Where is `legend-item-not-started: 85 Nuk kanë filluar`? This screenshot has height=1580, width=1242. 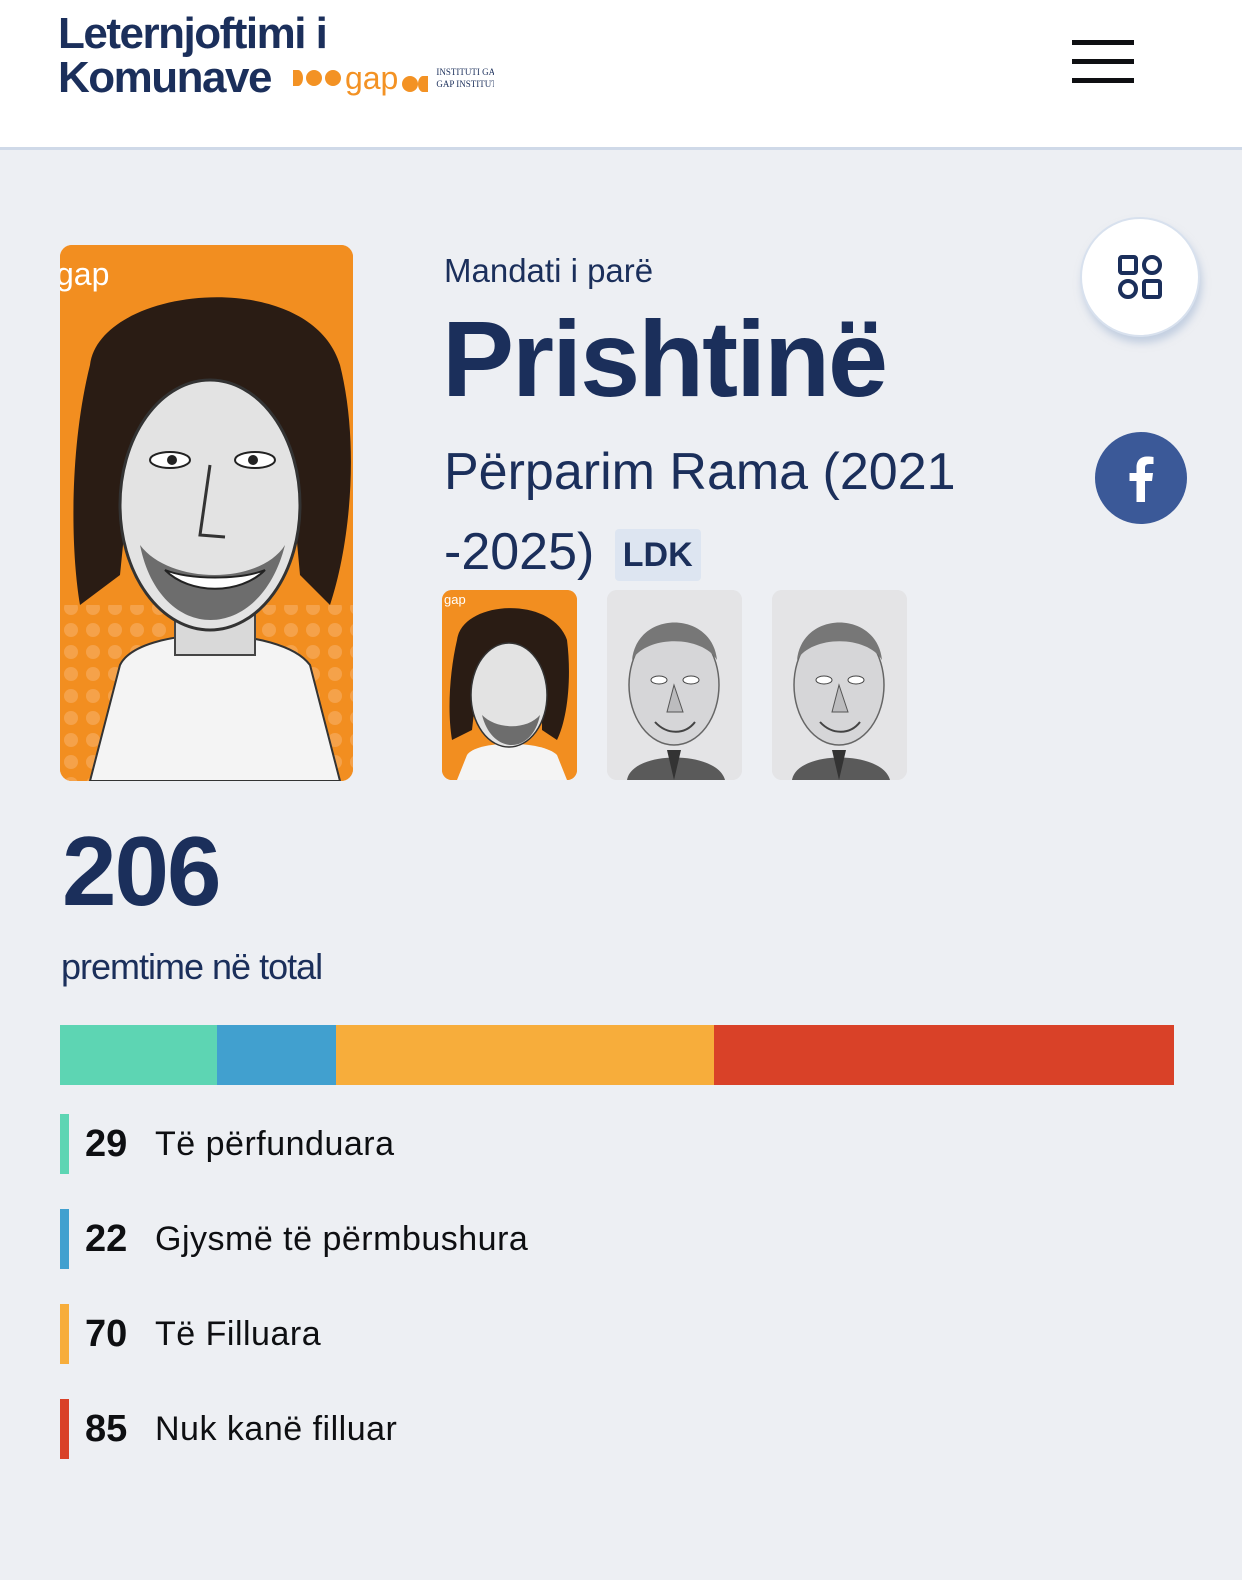
legend-item-not-started: 85 Nuk kanë filluar is located at coordinates (294, 1429).